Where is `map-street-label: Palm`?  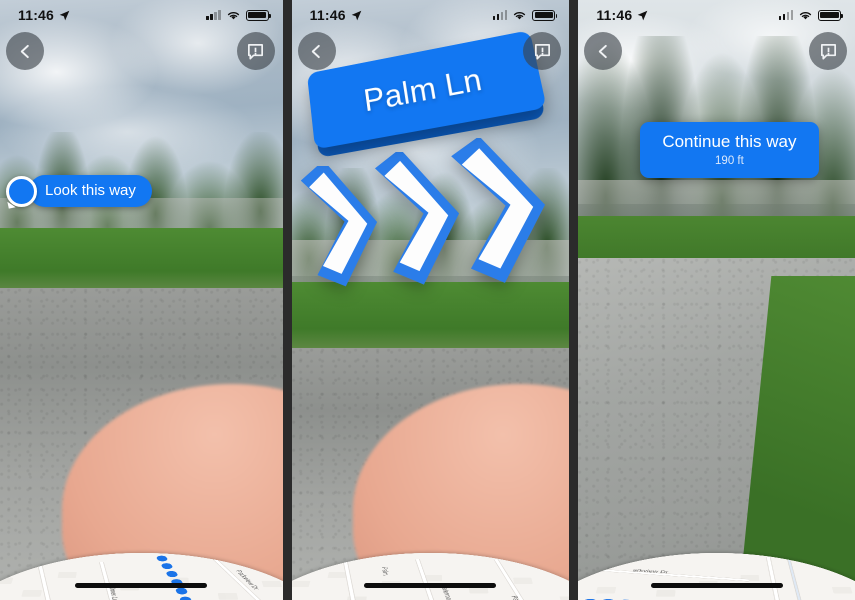
map-street-label: Palm is located at coordinates (385, 571).